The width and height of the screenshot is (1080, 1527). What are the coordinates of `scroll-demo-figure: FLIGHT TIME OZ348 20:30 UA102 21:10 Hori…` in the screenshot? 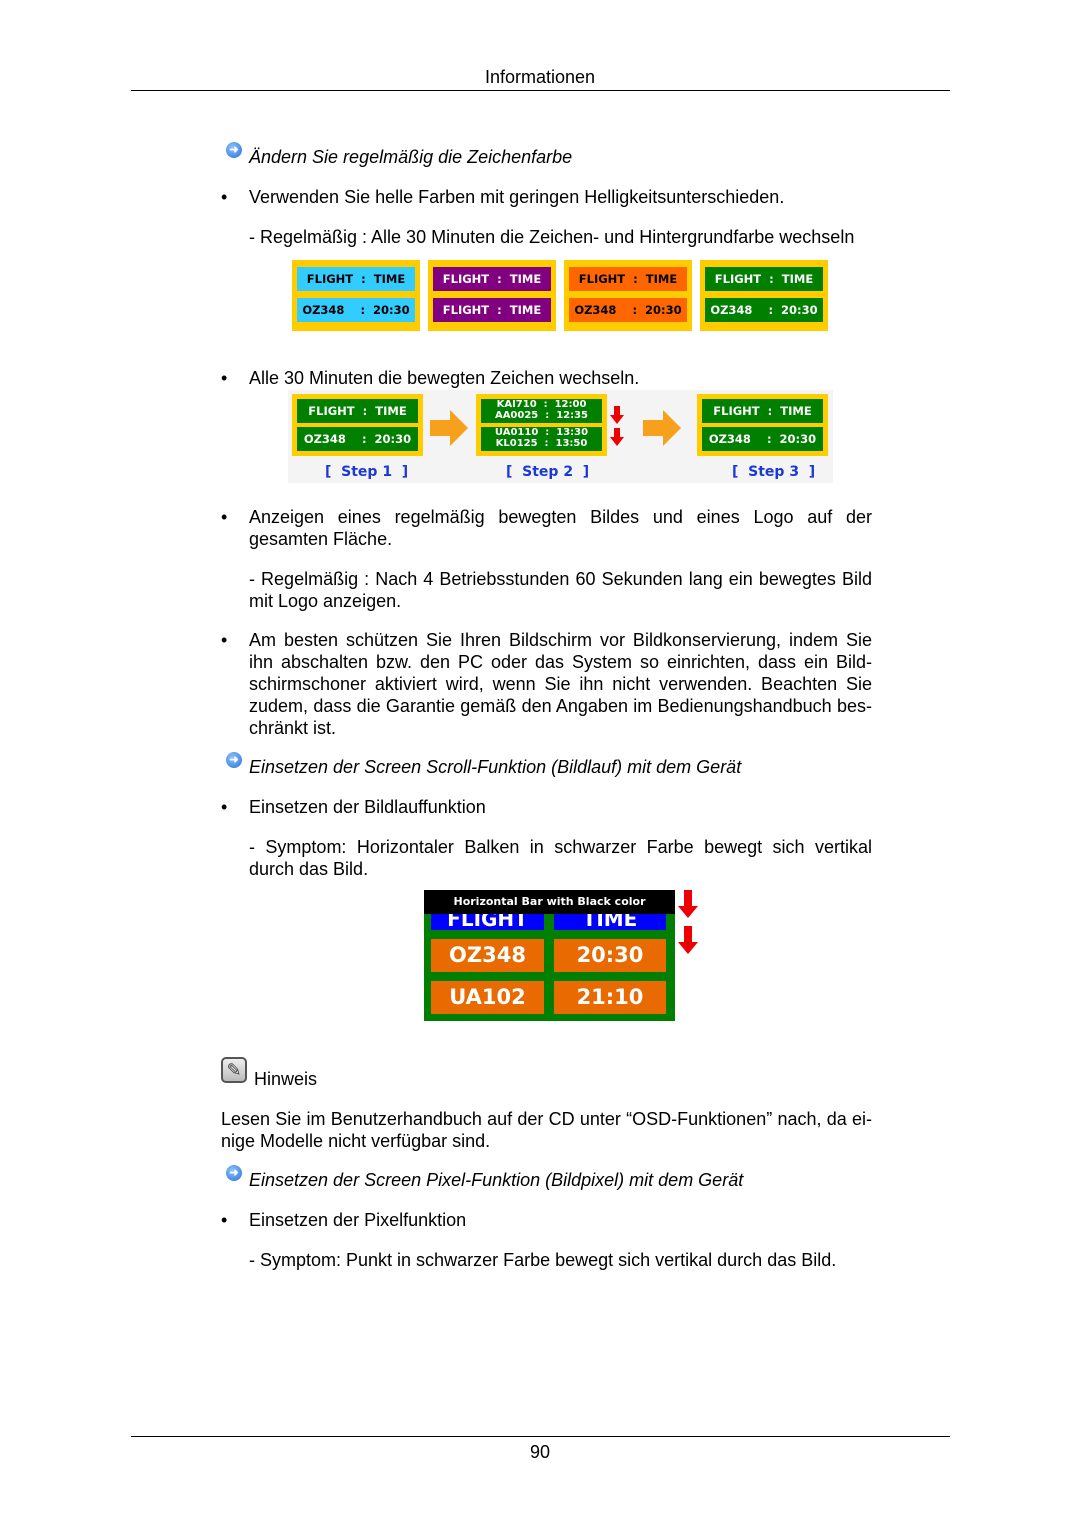 It's located at (549, 955).